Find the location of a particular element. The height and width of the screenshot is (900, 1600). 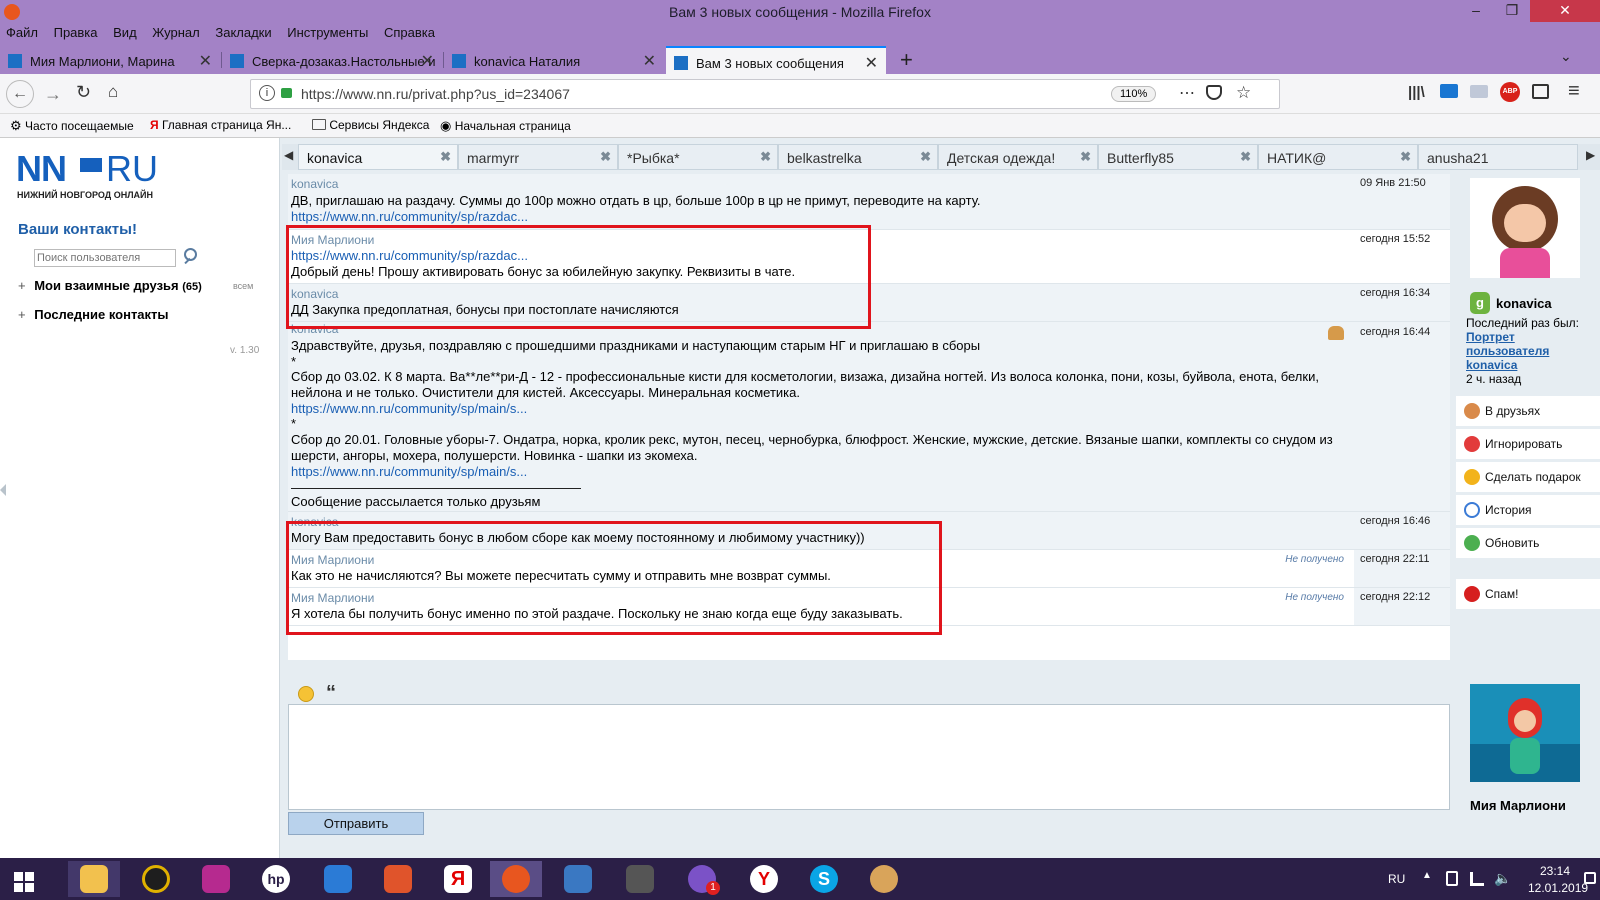

skype-icon: S is located at coordinates (824, 879).